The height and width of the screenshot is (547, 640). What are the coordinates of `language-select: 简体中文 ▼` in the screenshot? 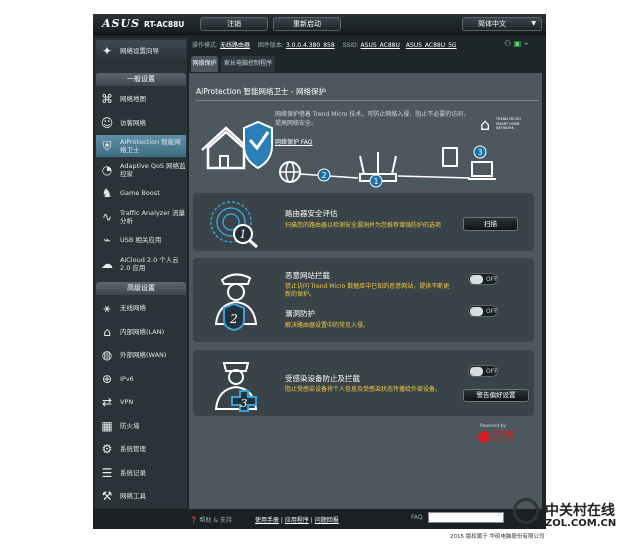 It's located at (502, 24).